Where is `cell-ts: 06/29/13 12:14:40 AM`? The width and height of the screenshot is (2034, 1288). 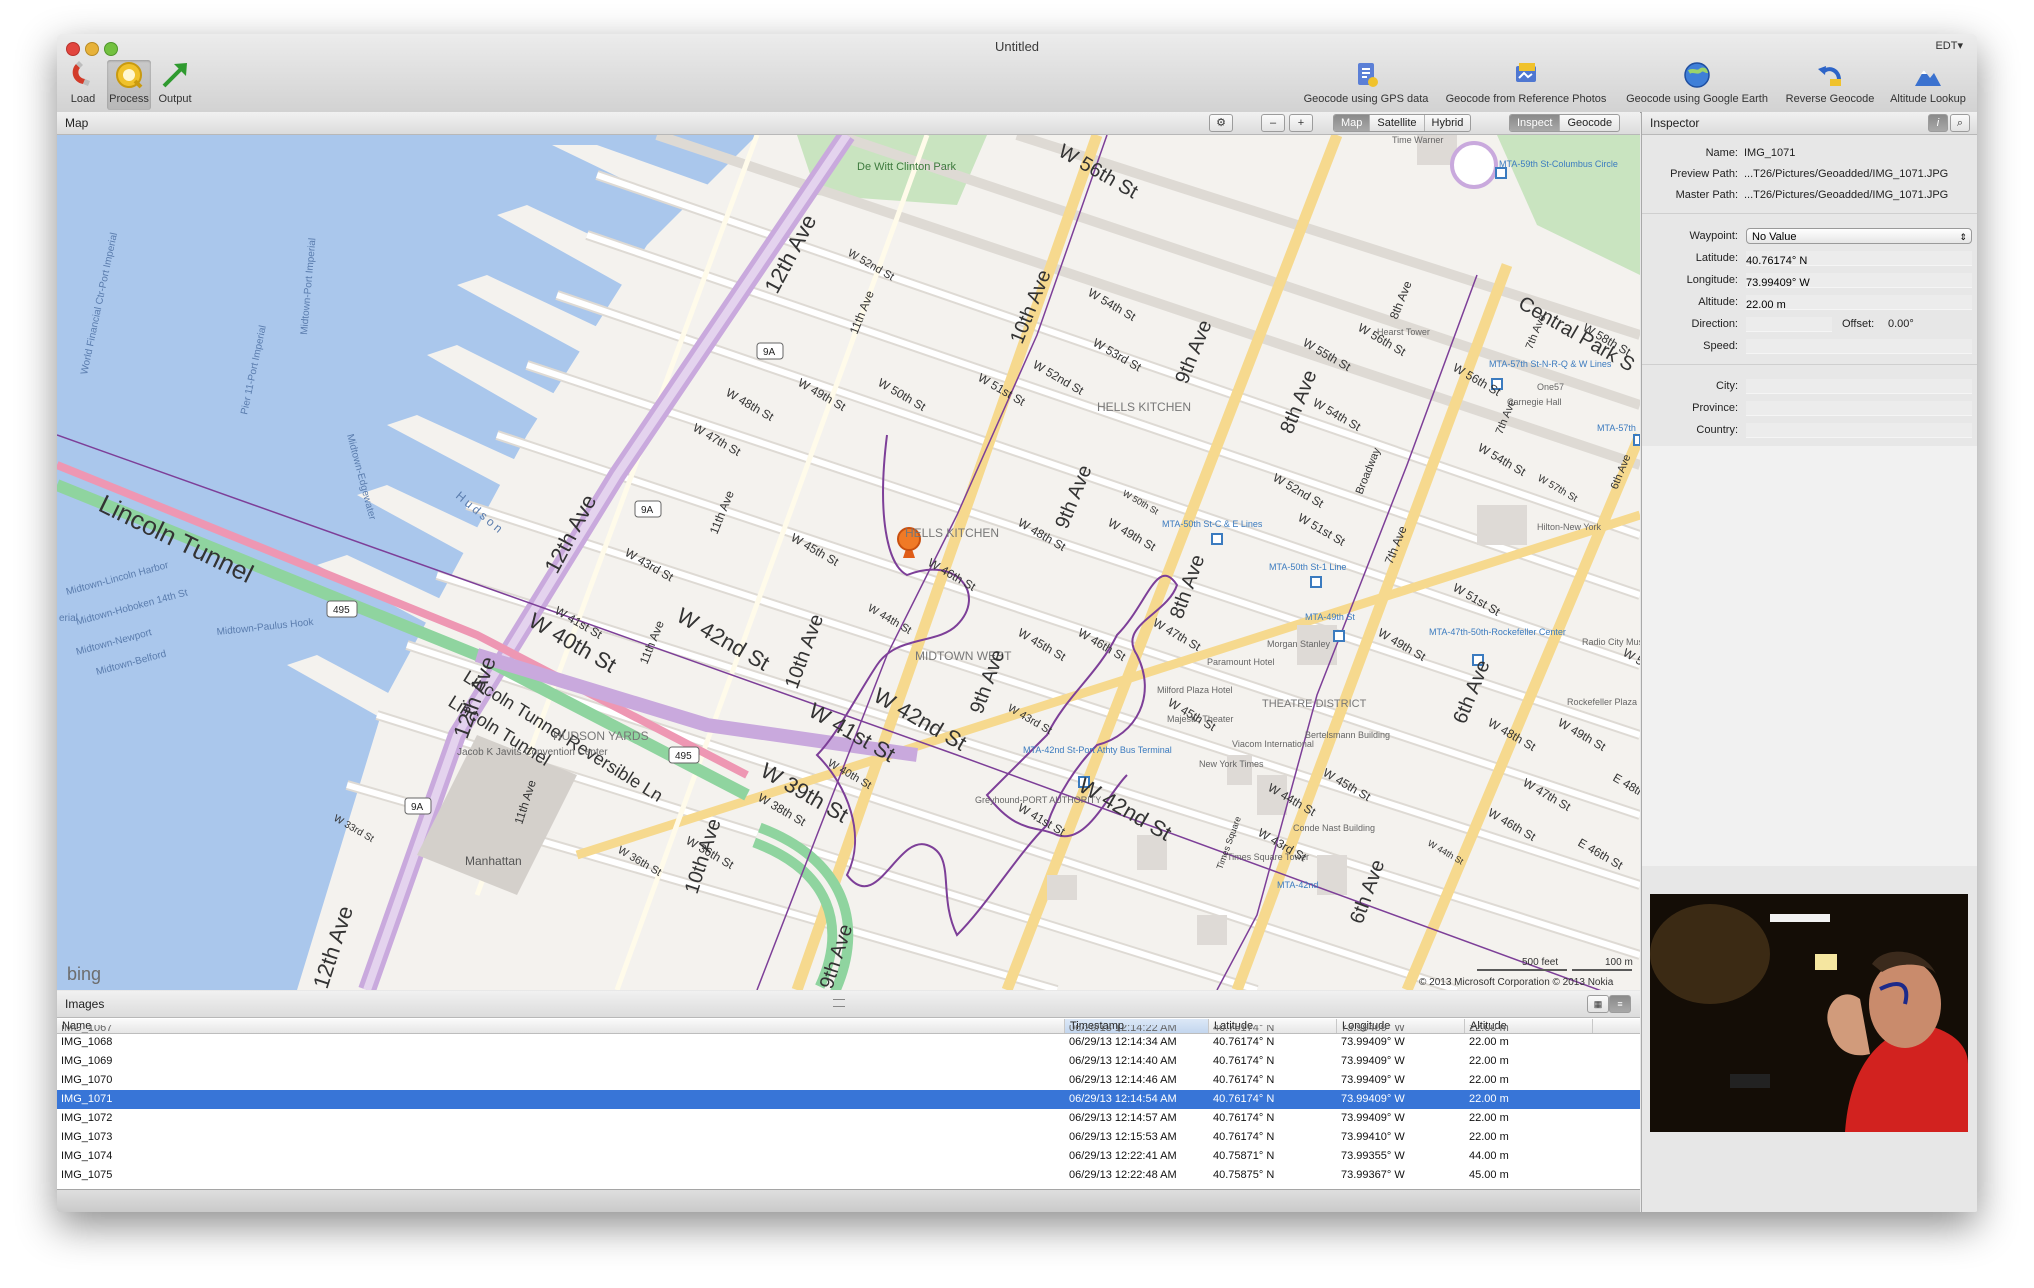 cell-ts: 06/29/13 12:14:40 AM is located at coordinates (1123, 1061).